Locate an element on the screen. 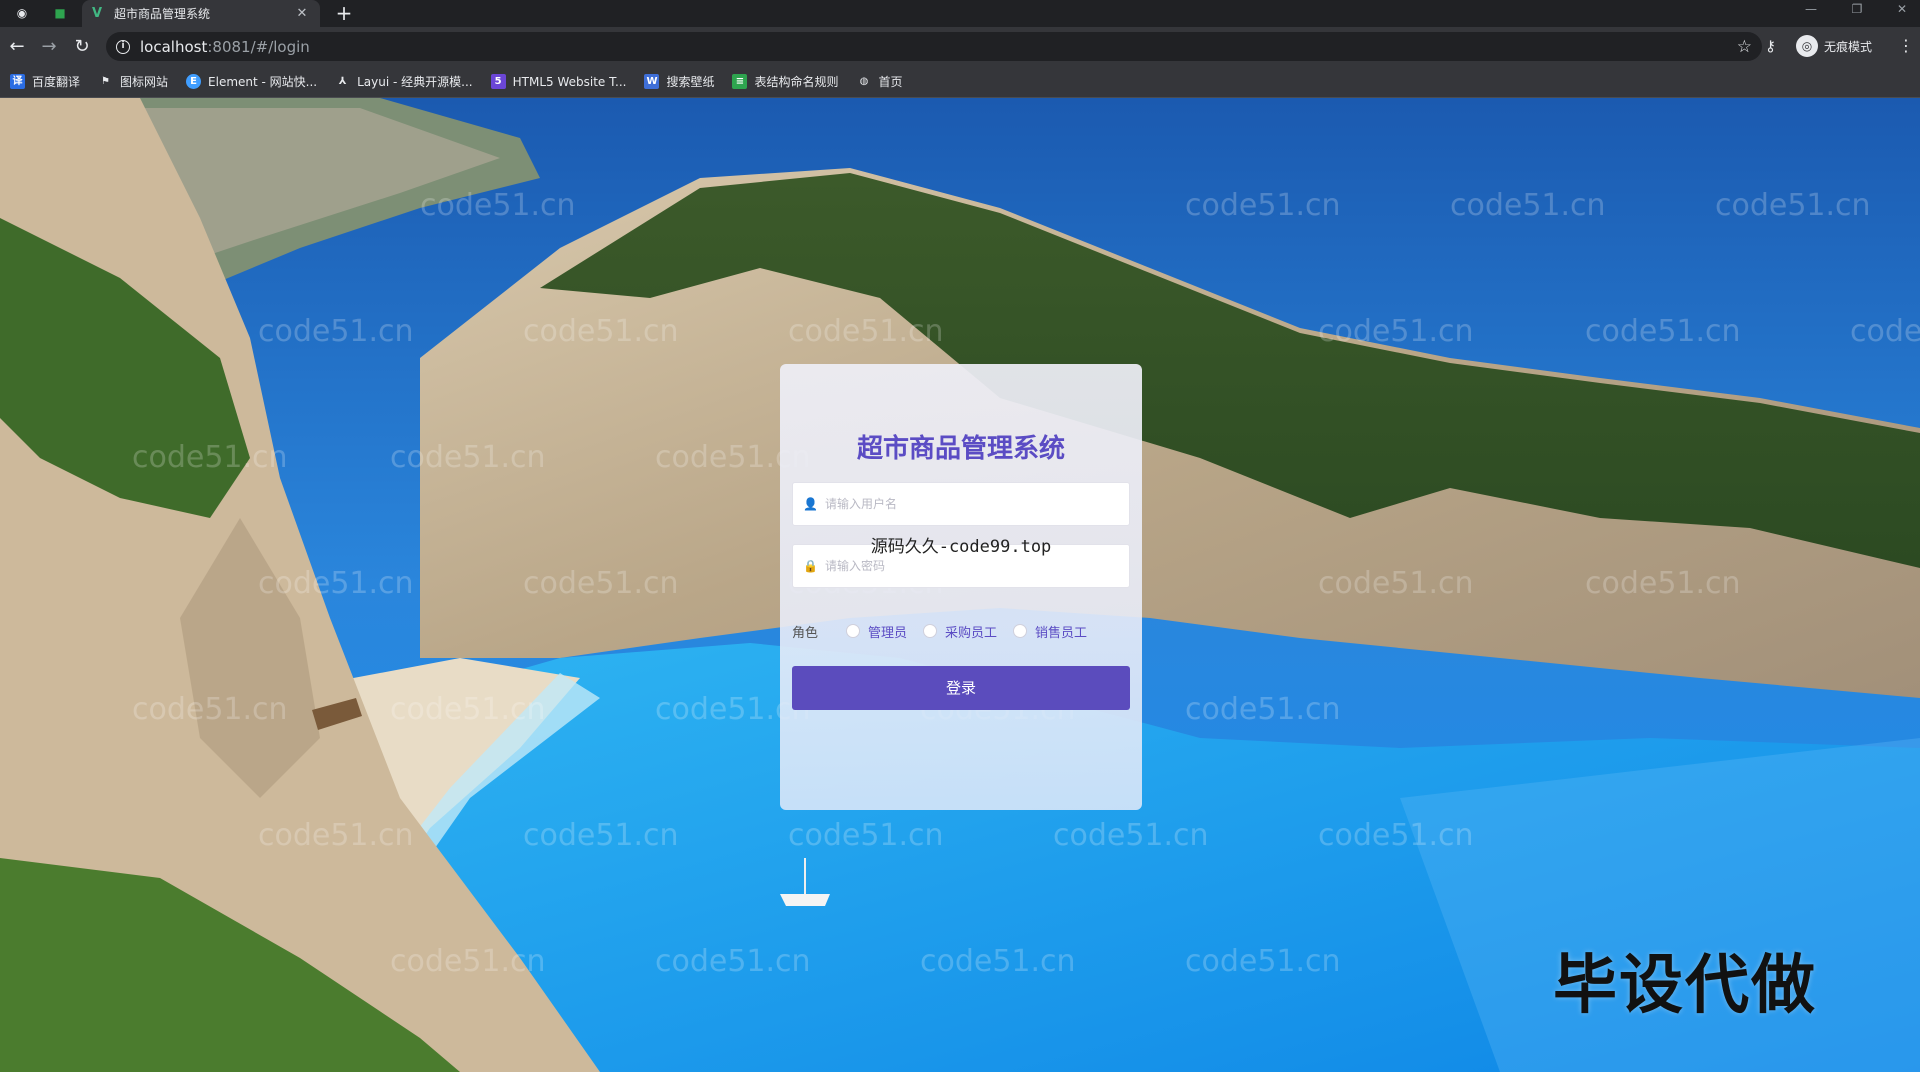 This screenshot has width=1920, height=1072. login-button: 登录 is located at coordinates (961, 688).